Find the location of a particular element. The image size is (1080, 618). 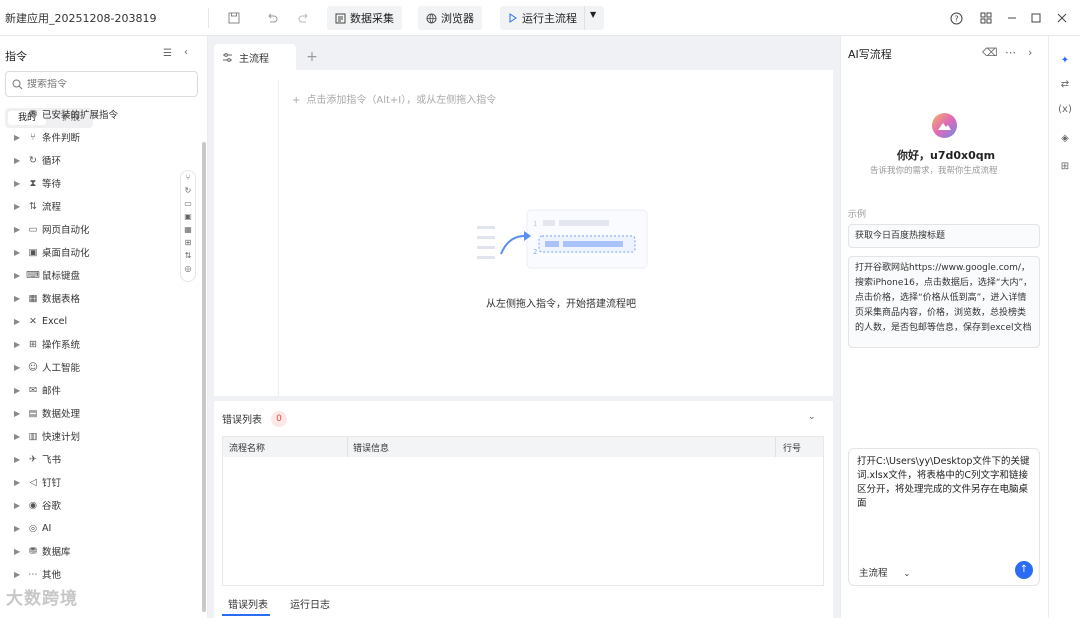

tree-item: ▶ ◉ 谷歌 is located at coordinates (100, 505).